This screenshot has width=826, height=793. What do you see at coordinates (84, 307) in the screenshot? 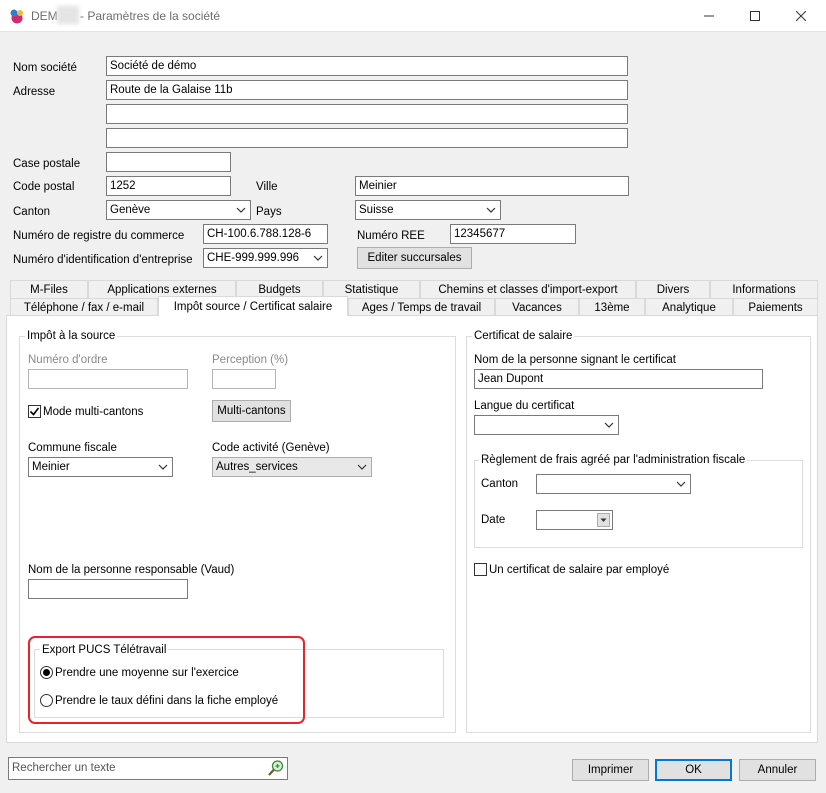
I see `tab-telephone: Téléphone / fax / e-mail` at bounding box center [84, 307].